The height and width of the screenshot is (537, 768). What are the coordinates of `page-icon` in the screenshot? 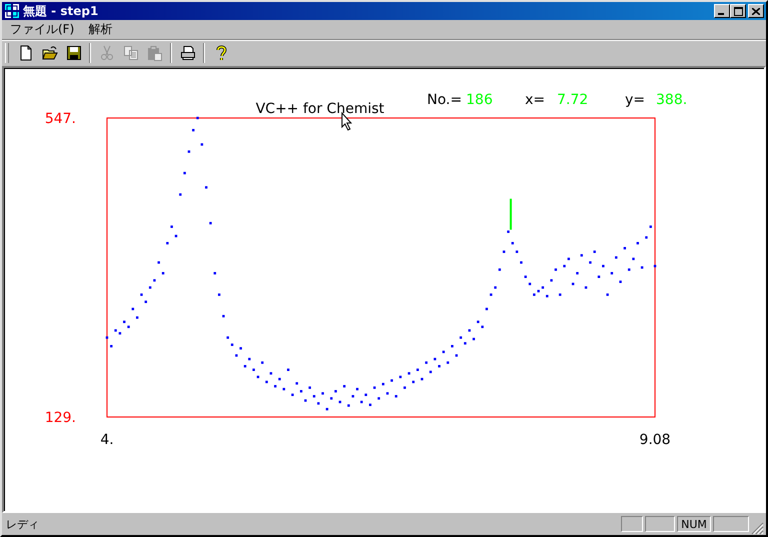 It's located at (26, 53).